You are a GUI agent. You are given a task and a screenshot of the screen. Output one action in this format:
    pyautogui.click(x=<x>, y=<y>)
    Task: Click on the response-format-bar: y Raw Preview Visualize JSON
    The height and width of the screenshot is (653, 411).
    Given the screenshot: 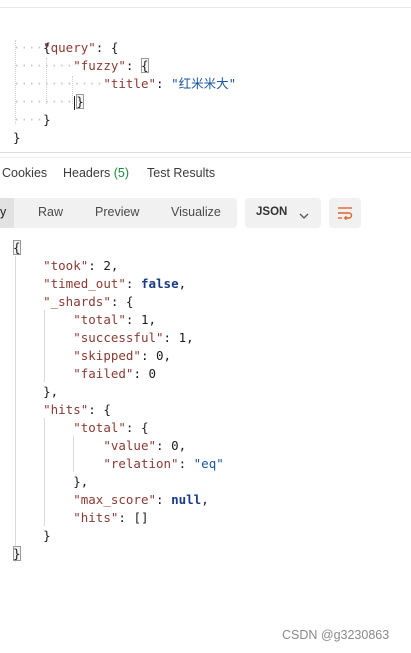 What is the action you would take?
    pyautogui.click(x=205, y=213)
    